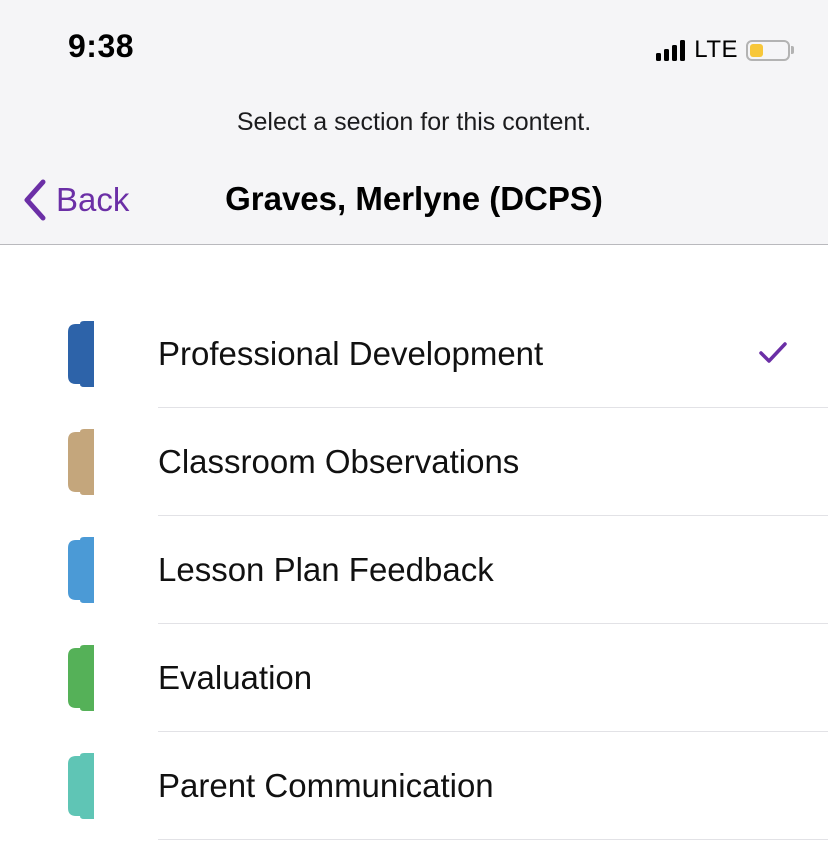  I want to click on network-type: LTE, so click(716, 49).